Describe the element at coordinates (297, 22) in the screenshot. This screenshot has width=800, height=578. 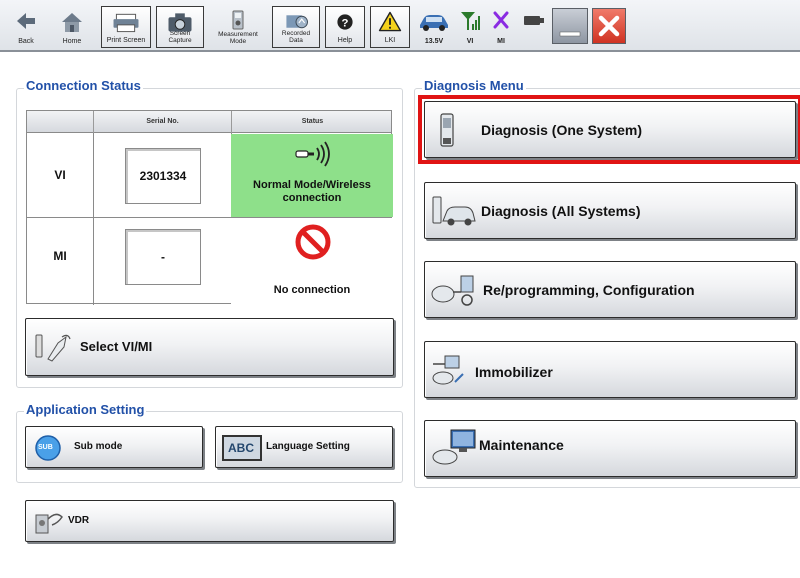
I see `recorded-data-icon` at that location.